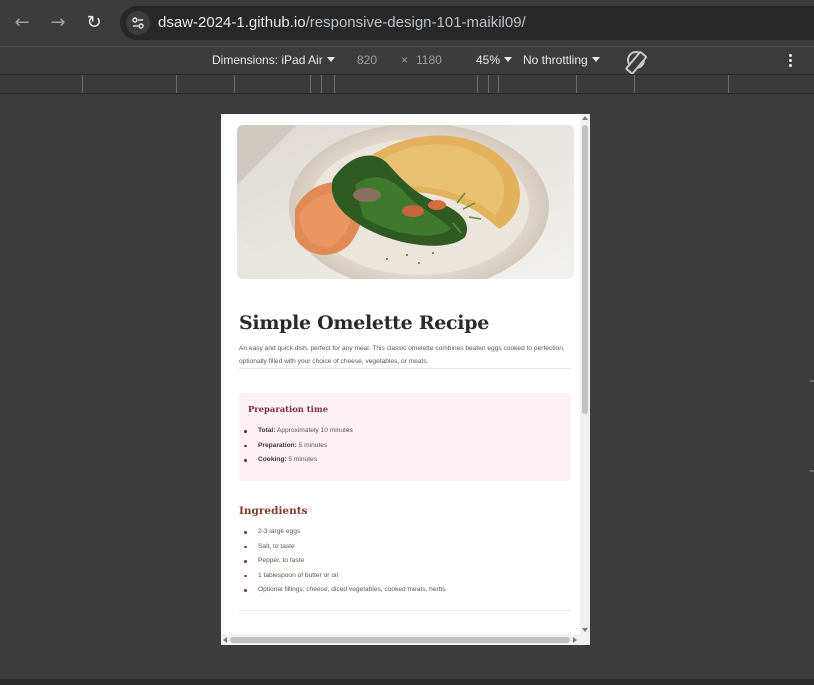  What do you see at coordinates (636, 60) in the screenshot?
I see `rotate-icon` at bounding box center [636, 60].